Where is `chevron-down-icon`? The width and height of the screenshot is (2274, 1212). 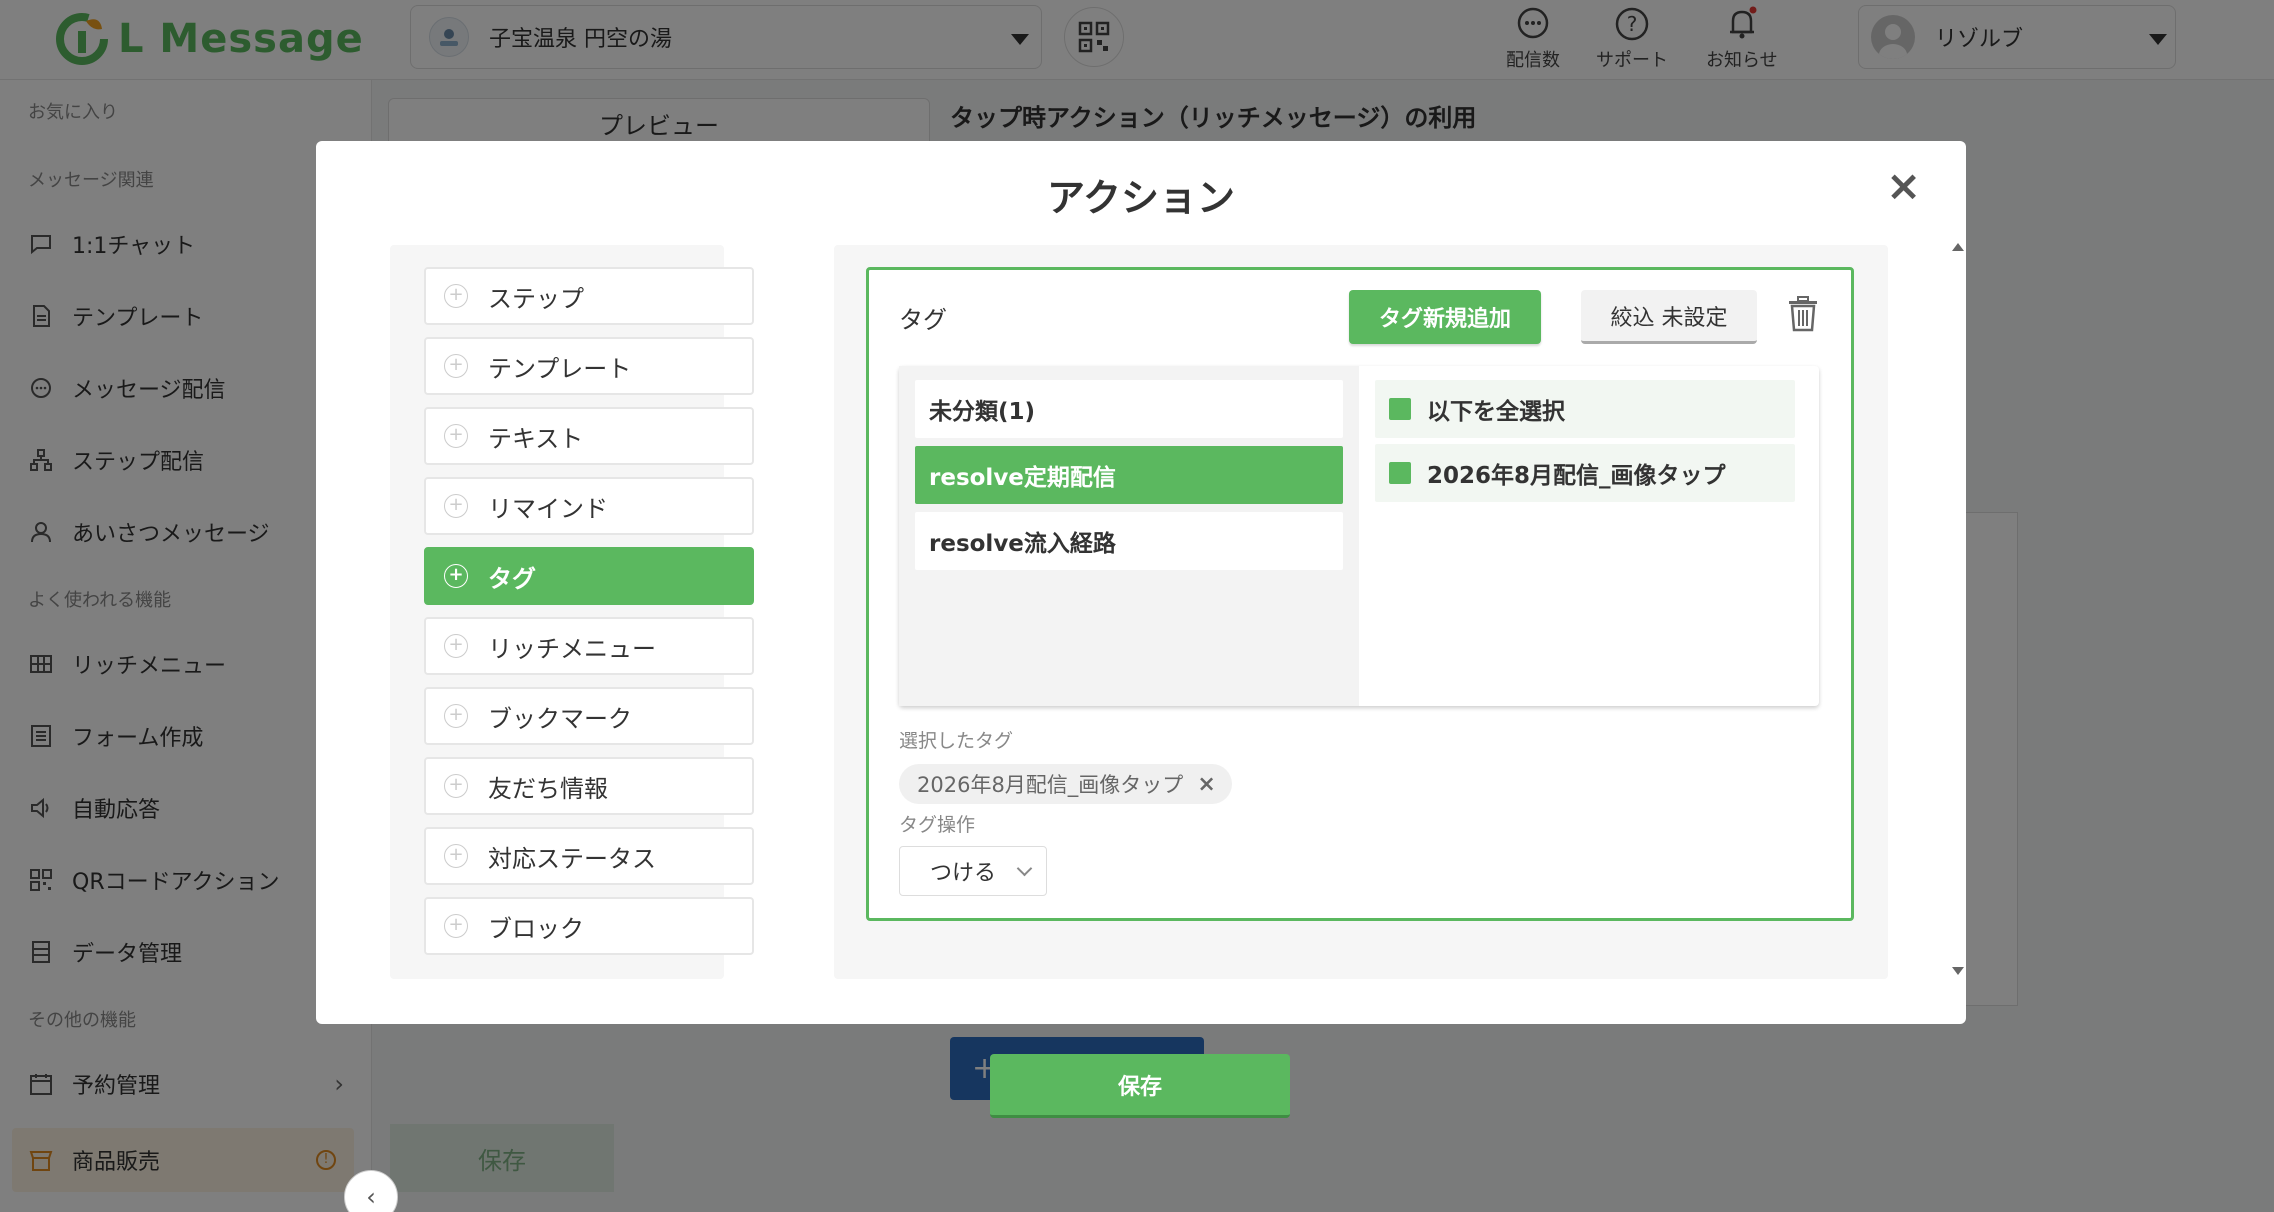 chevron-down-icon is located at coordinates (1024, 868).